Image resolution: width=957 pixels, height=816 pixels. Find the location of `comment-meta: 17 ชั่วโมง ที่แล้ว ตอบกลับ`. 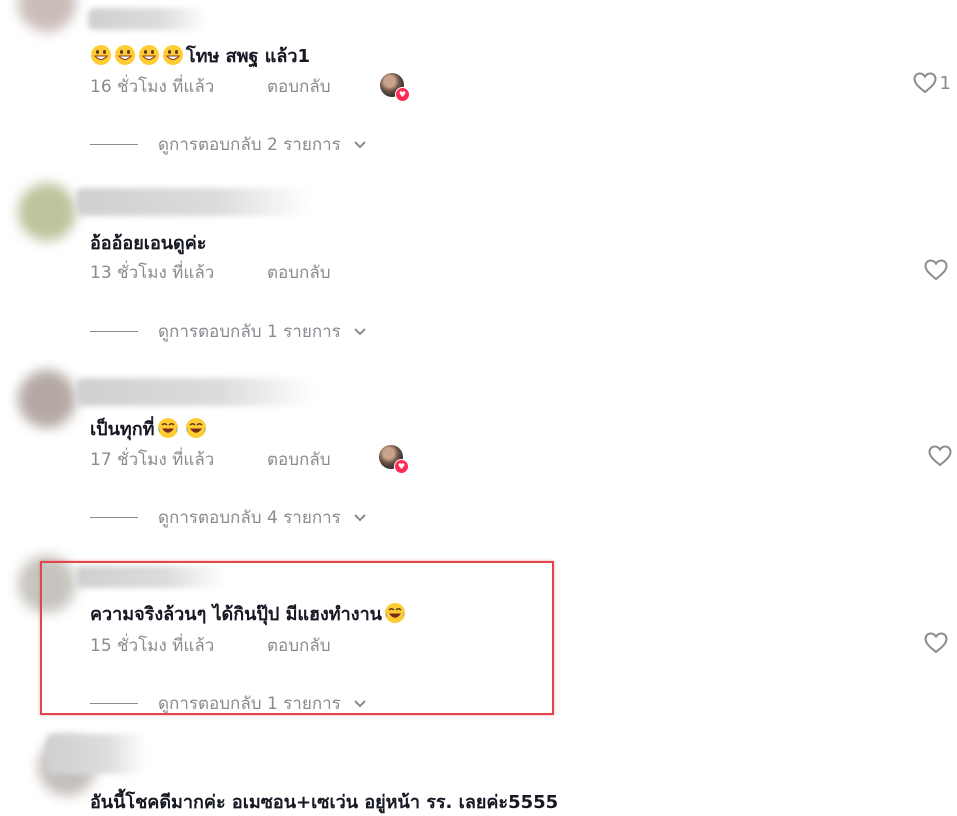

comment-meta: 17 ชั่วโมง ที่แล้ว ตอบกลับ is located at coordinates (210, 459).